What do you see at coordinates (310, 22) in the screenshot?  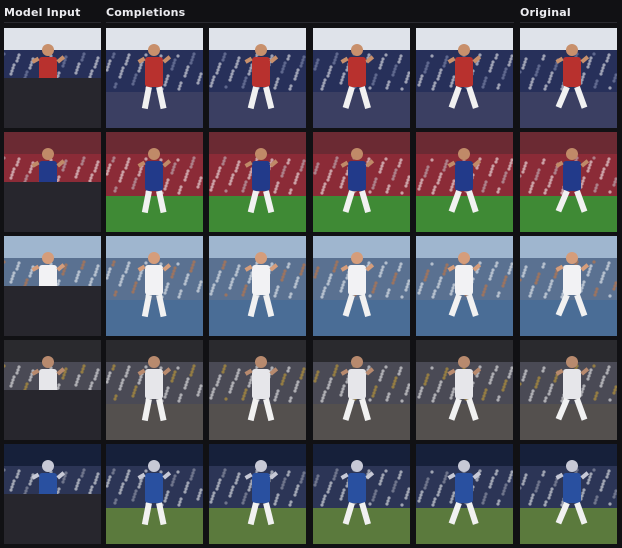 I see `completions-underline` at bounding box center [310, 22].